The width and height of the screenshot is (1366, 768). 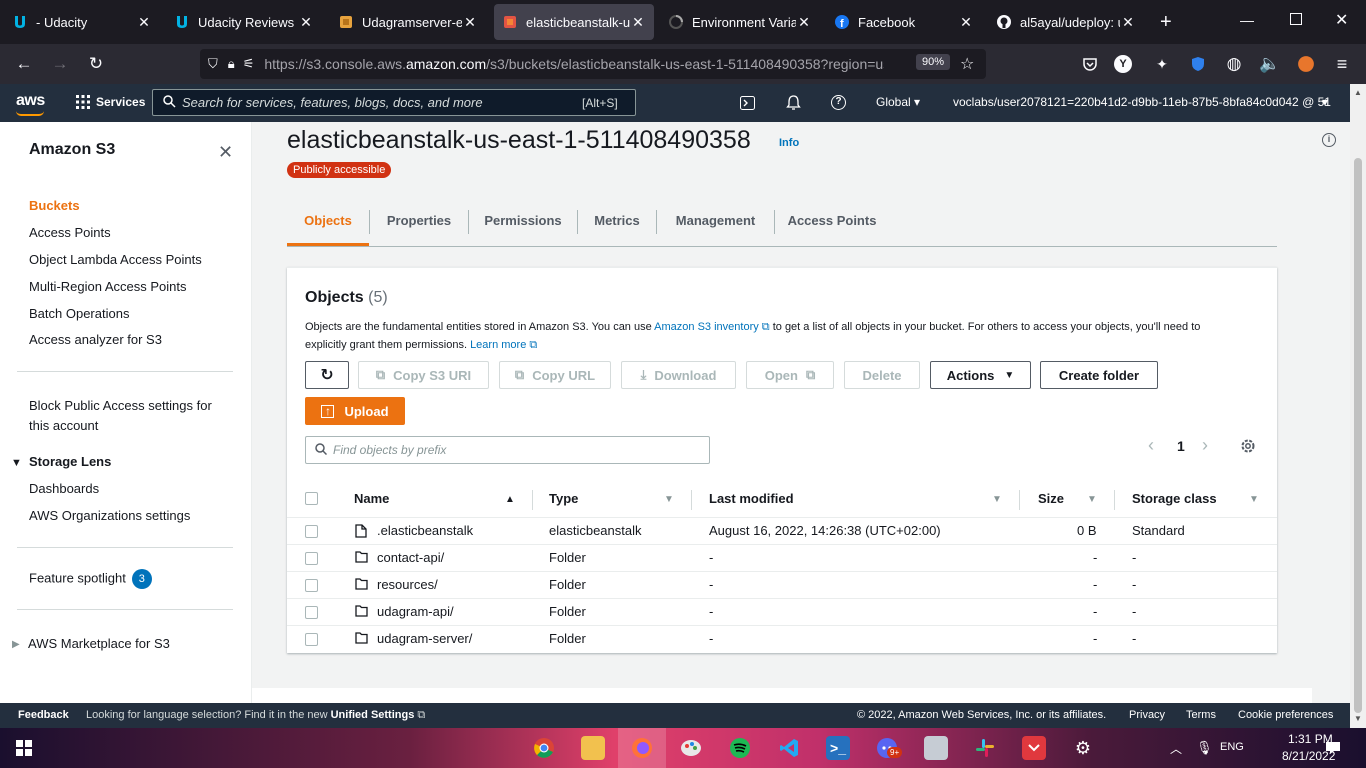 What do you see at coordinates (64, 488) in the screenshot?
I see `sidebar-item-dashboards: Dashboards` at bounding box center [64, 488].